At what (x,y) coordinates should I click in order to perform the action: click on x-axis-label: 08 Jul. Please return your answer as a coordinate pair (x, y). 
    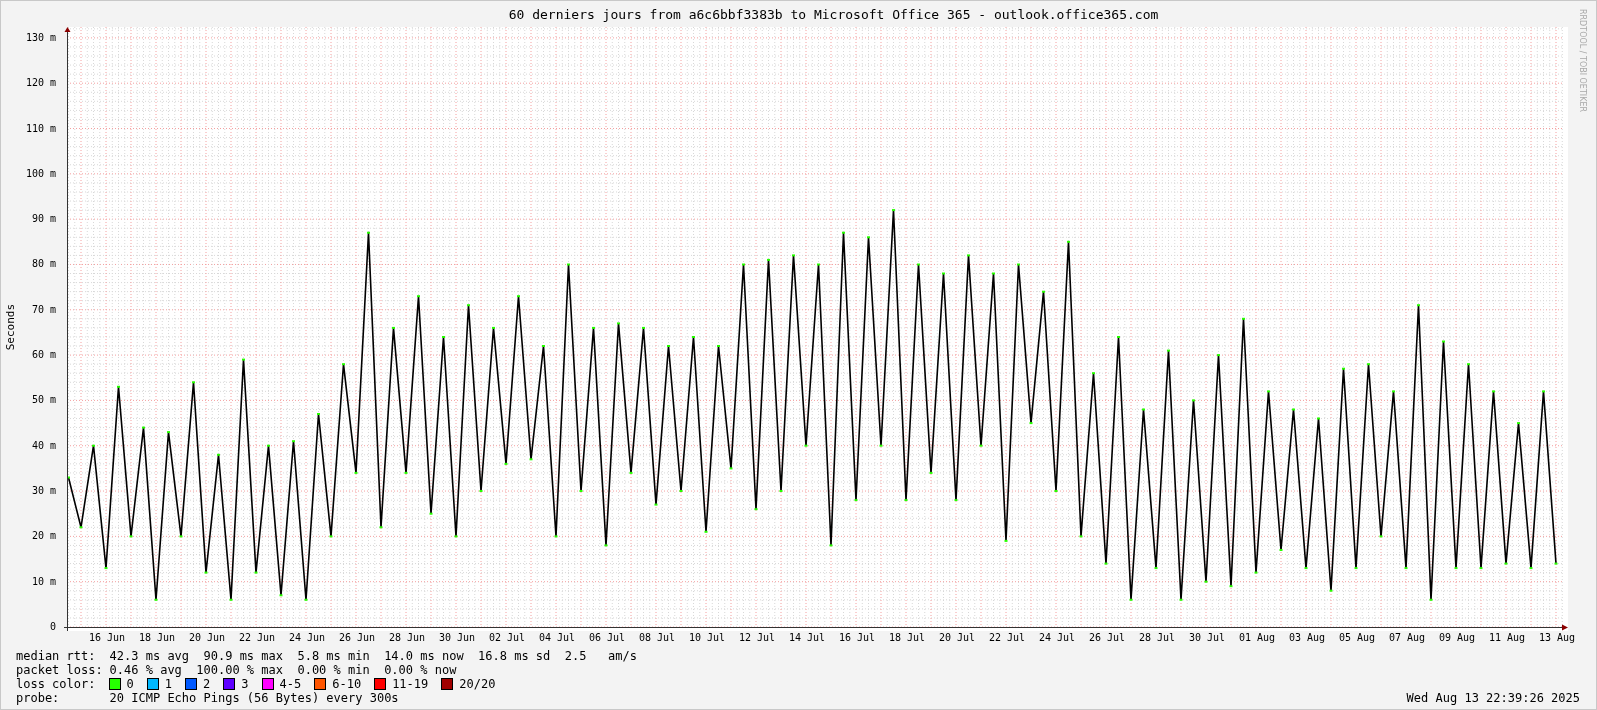
    Looking at the image, I should click on (657, 638).